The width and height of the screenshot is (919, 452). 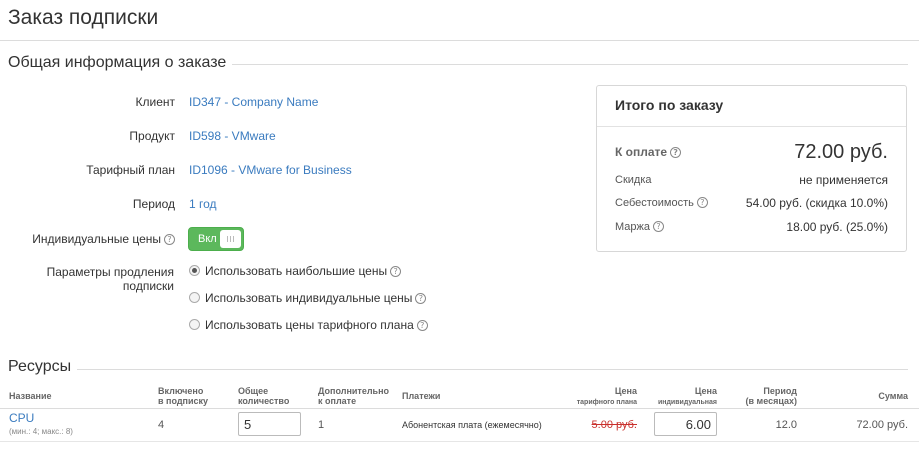 What do you see at coordinates (230, 239) in the screenshot?
I see `toggle-knob` at bounding box center [230, 239].